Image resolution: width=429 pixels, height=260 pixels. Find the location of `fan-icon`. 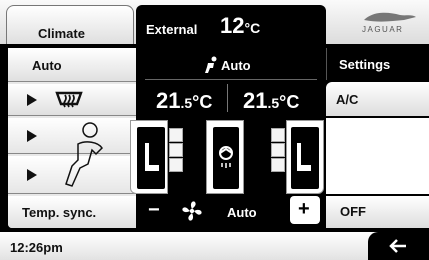

fan-icon is located at coordinates (192, 211).